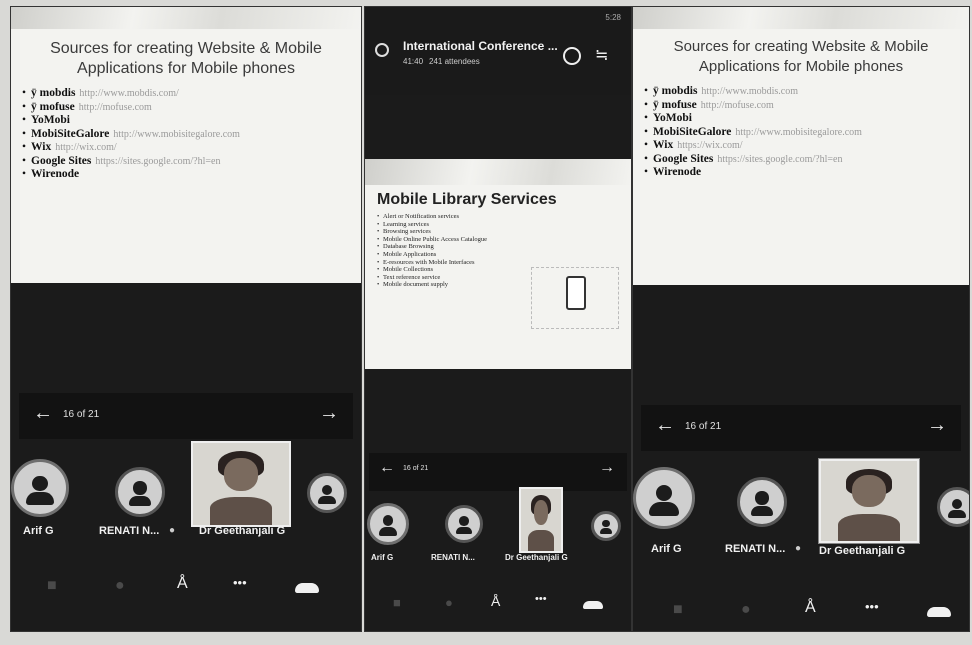 This screenshot has width=972, height=645. I want to click on chat-icon, so click(572, 56).